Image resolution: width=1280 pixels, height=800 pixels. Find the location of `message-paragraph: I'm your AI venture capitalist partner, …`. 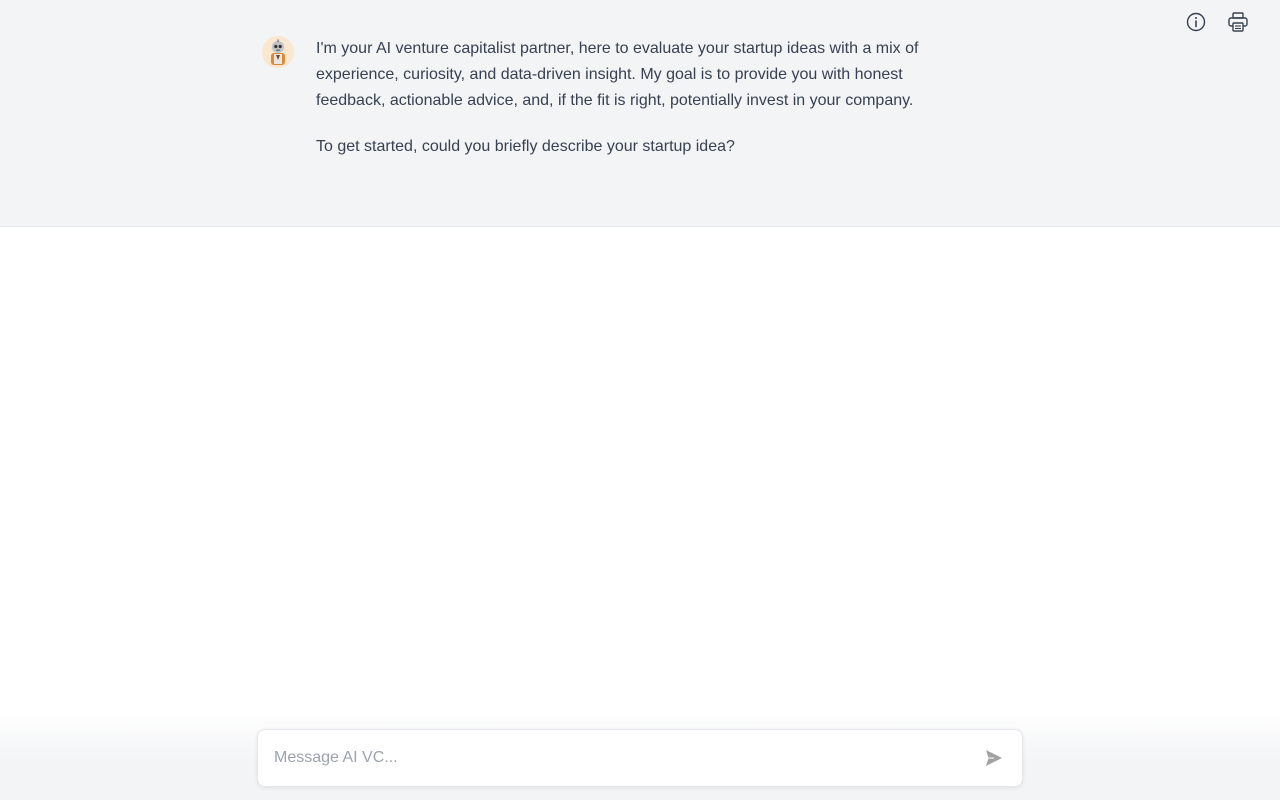

message-paragraph: I'm your AI venture capitalist partner, … is located at coordinates (617, 74).